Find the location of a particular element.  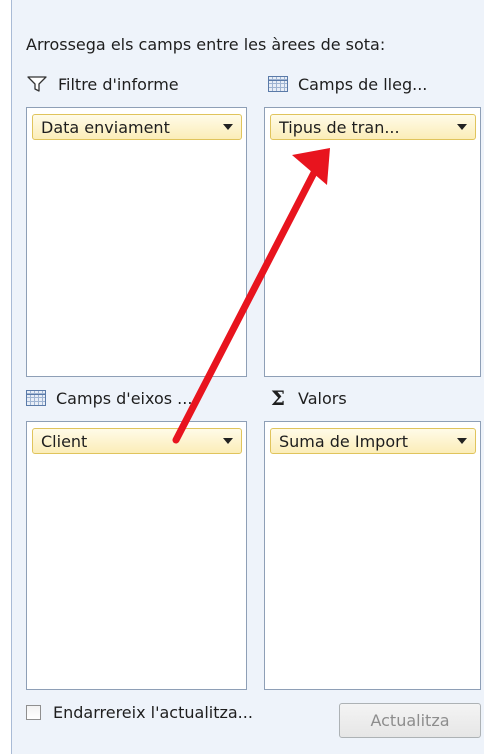

report-filter-label: Filtre d'informe is located at coordinates (118, 84).